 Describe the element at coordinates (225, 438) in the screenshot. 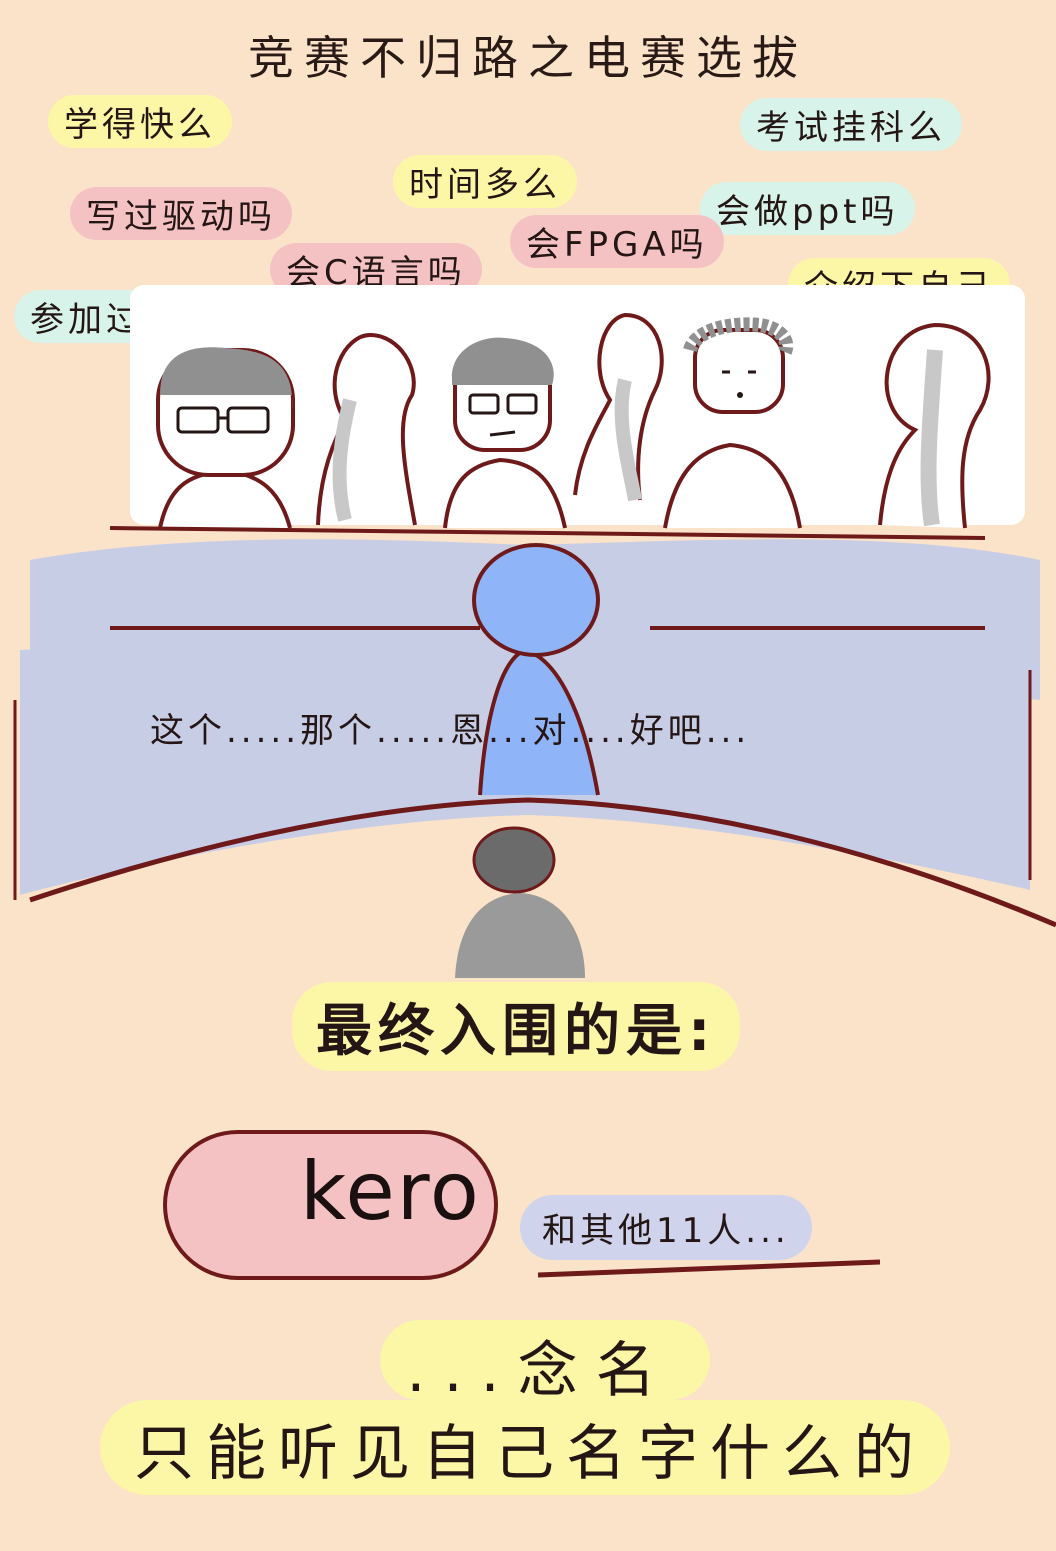

I see `judge-with-glasses` at that location.